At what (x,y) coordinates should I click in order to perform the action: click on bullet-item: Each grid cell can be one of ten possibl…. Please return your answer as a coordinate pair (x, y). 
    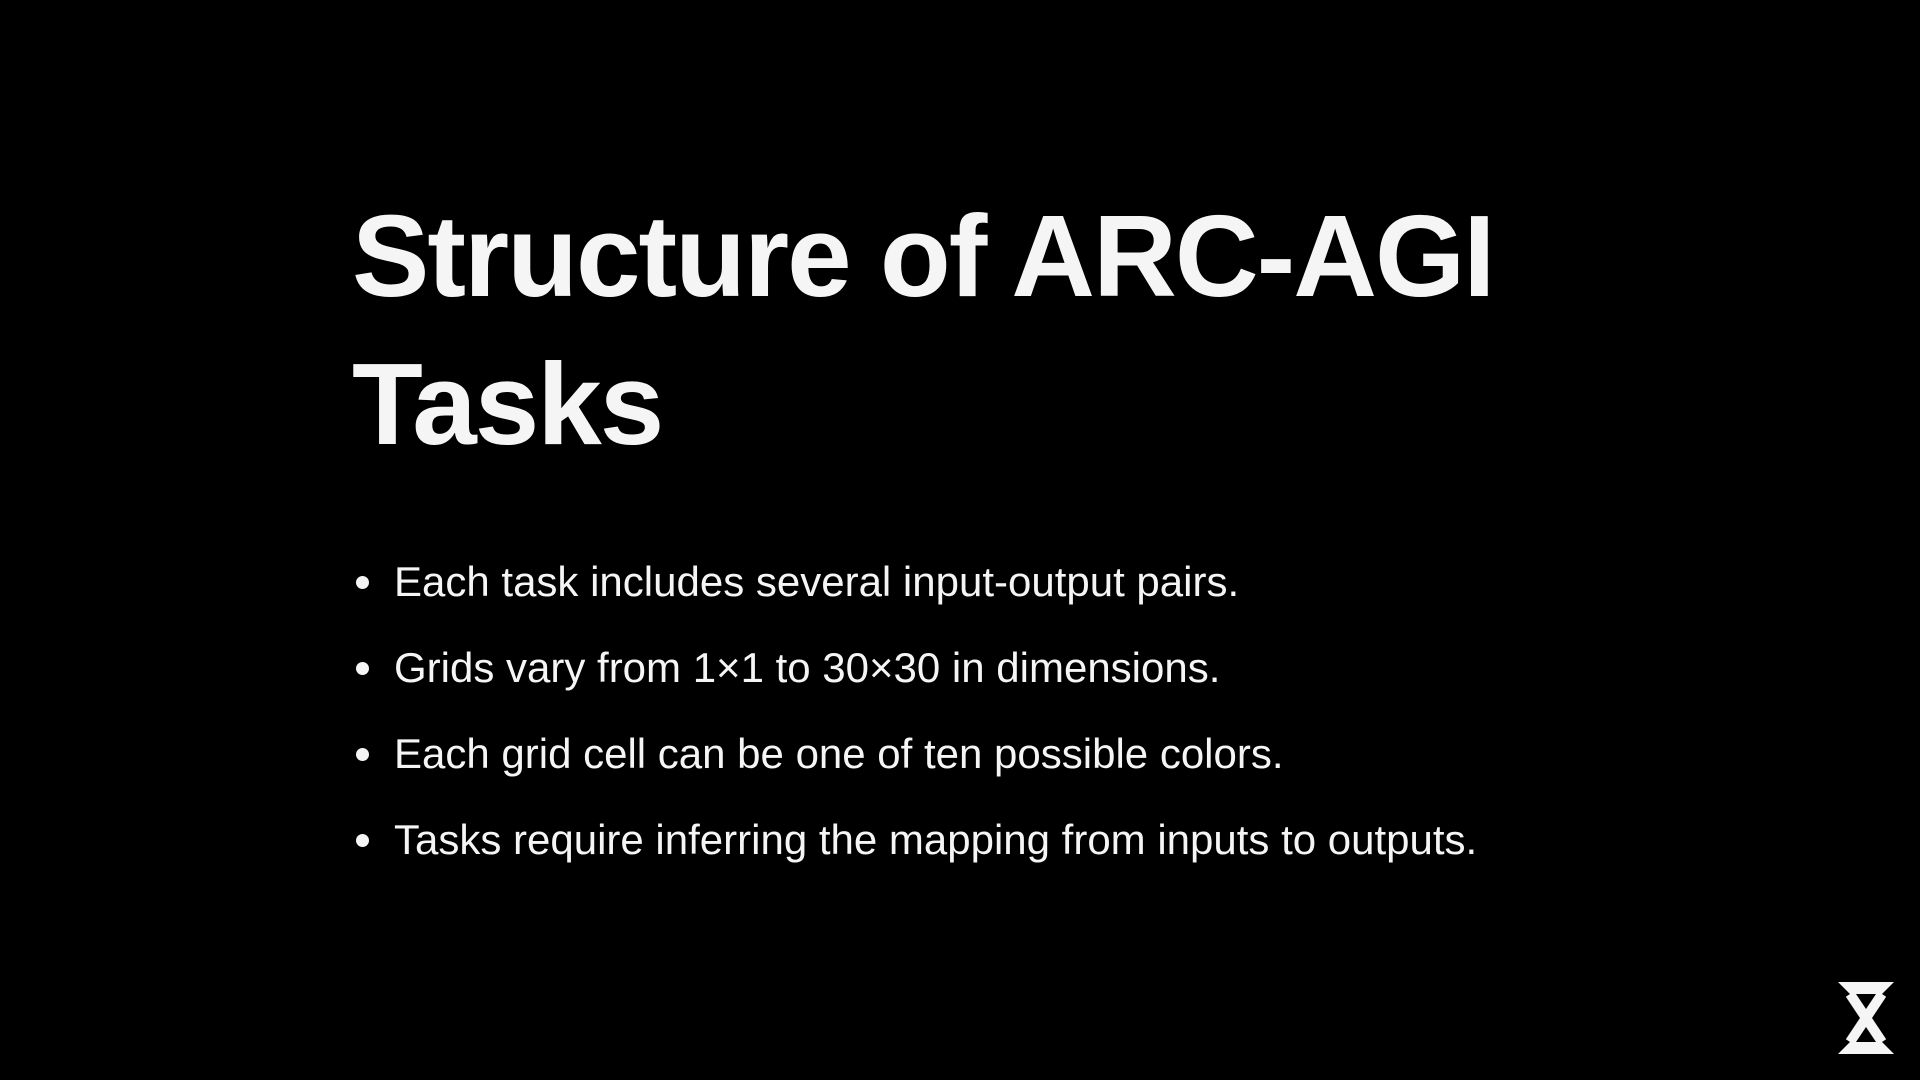
    Looking at the image, I should click on (1052, 761).